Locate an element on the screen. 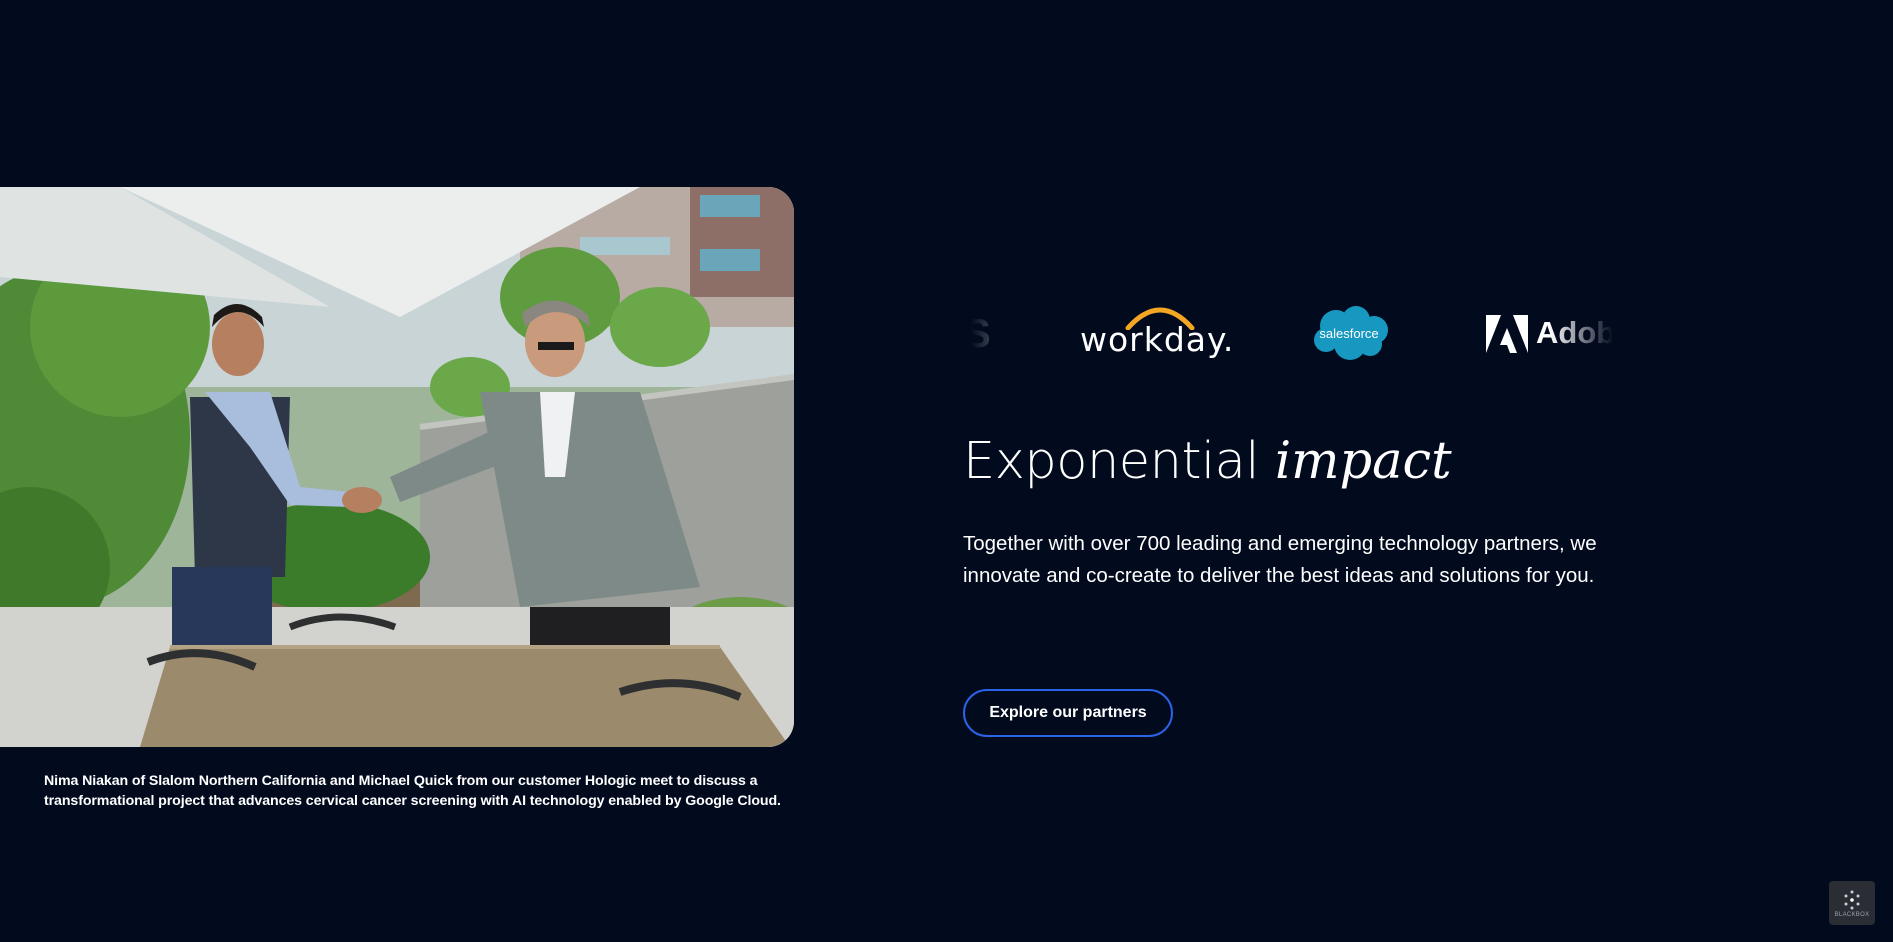  section-heading: Exponential impact is located at coordinates (1207, 462).